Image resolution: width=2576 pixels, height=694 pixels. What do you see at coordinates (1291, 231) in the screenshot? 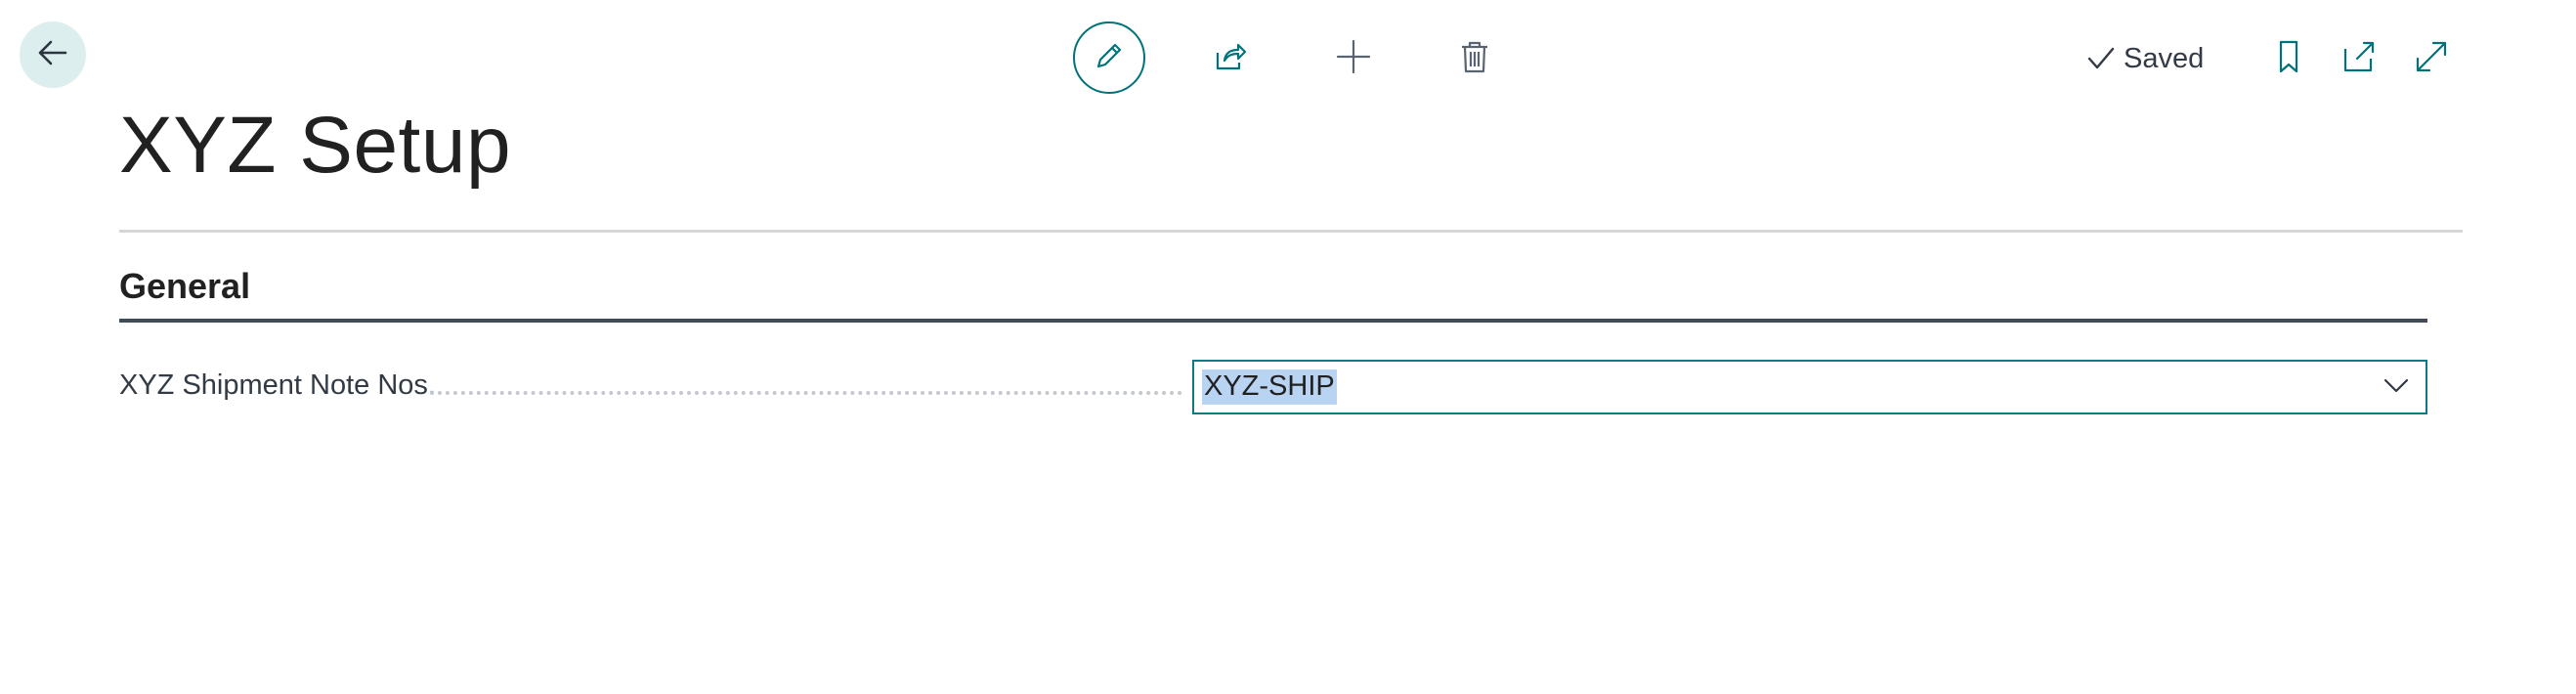
I see `title-divider` at bounding box center [1291, 231].